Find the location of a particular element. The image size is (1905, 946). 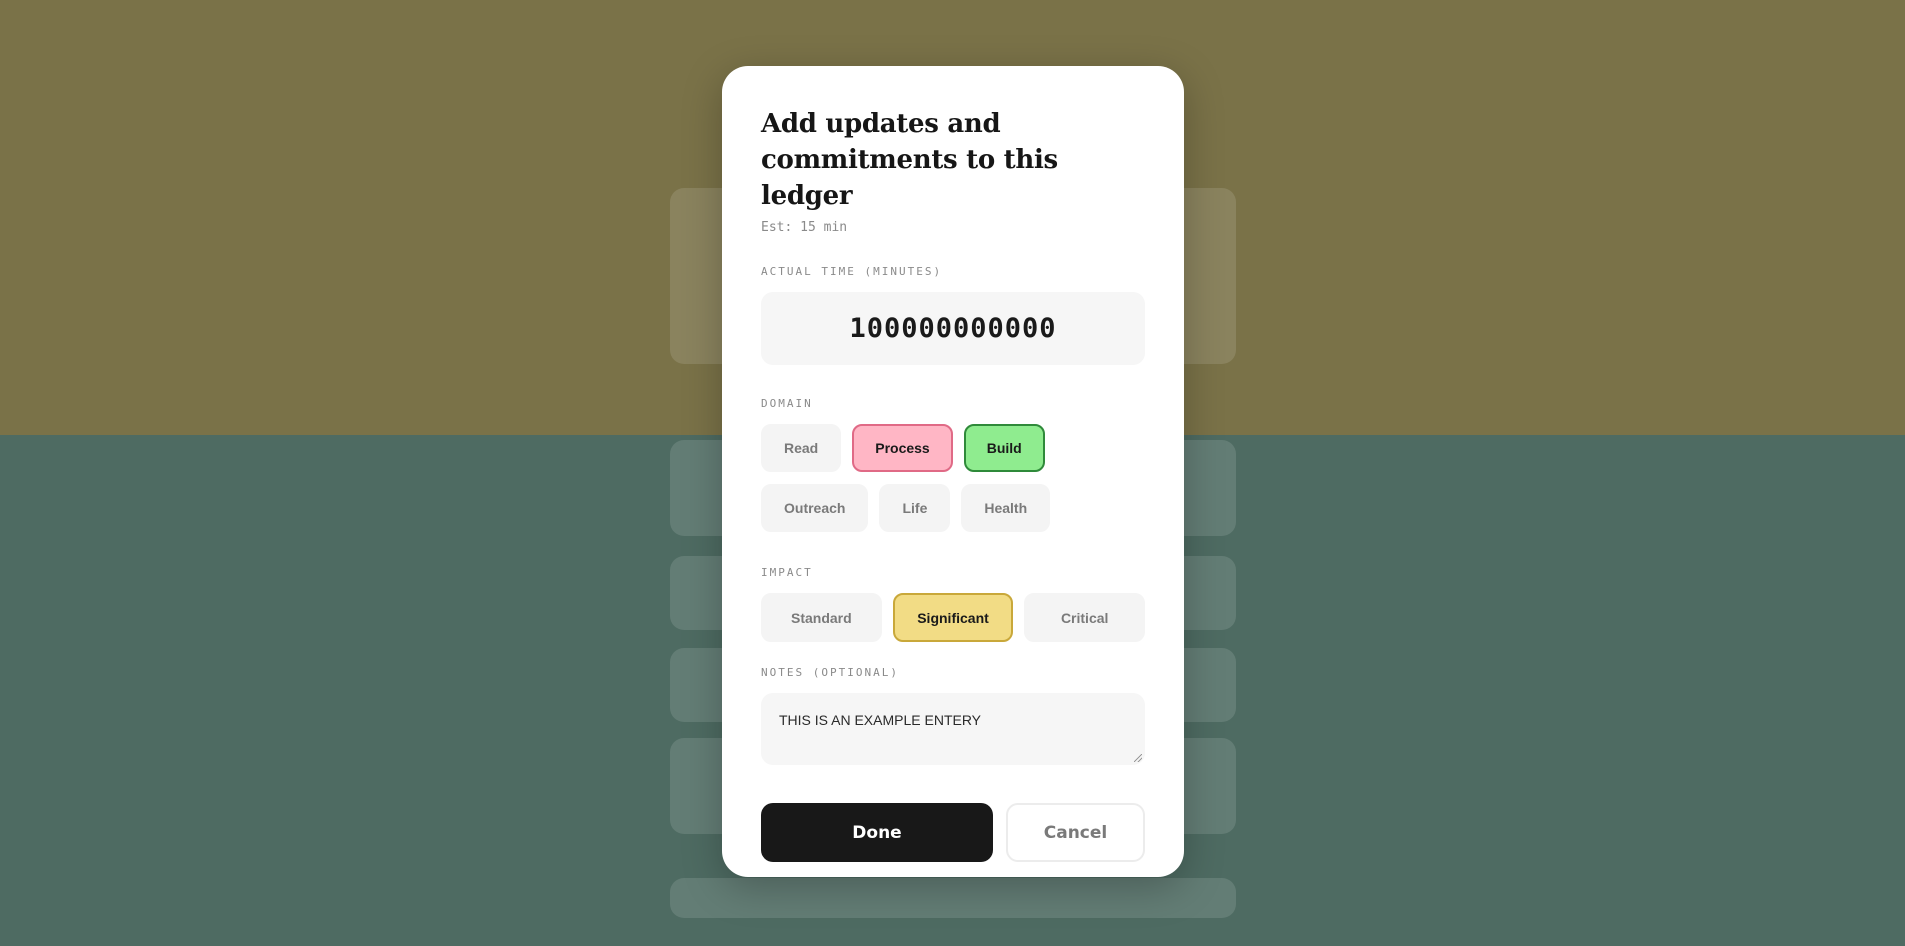

time-label: ACTUAL TIME (MINUTES) is located at coordinates (852, 271).